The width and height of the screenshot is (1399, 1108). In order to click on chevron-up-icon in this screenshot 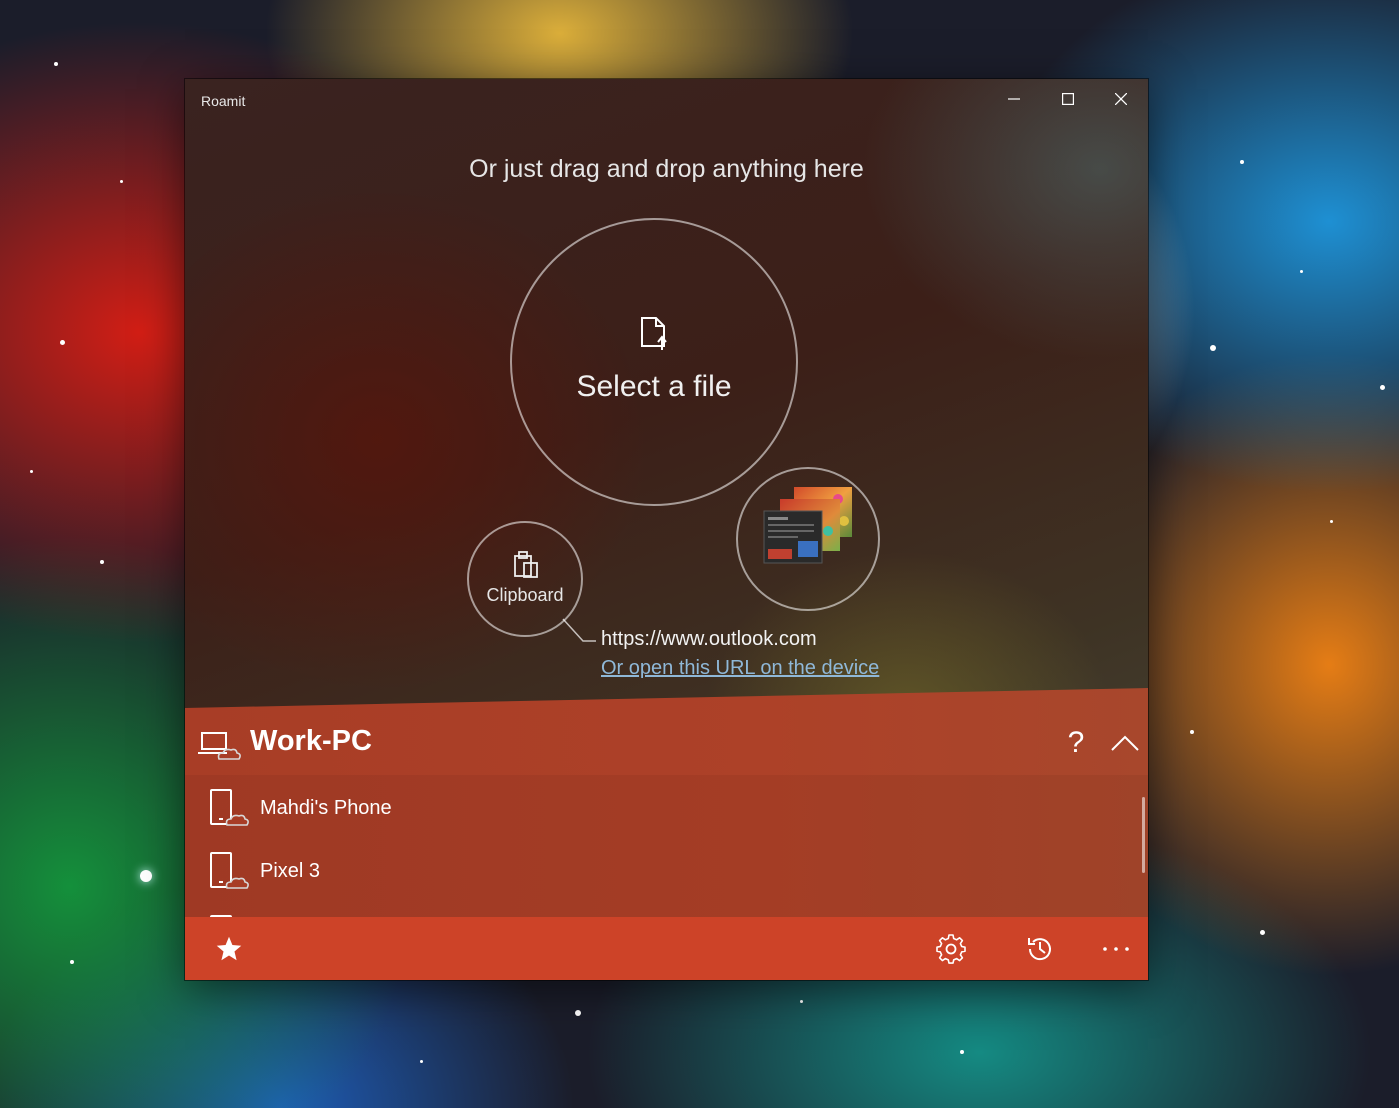, I will do `click(1125, 743)`.